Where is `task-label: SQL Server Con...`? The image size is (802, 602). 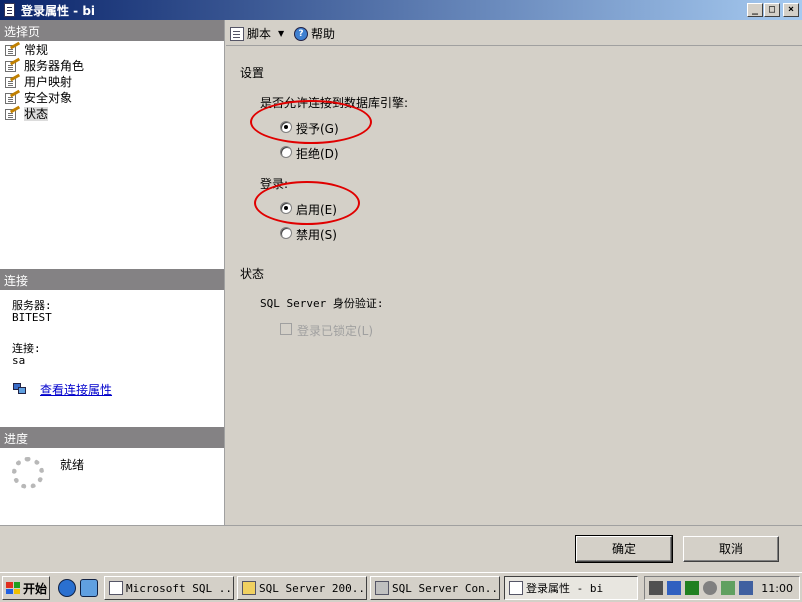 task-label: SQL Server Con... is located at coordinates (446, 588).